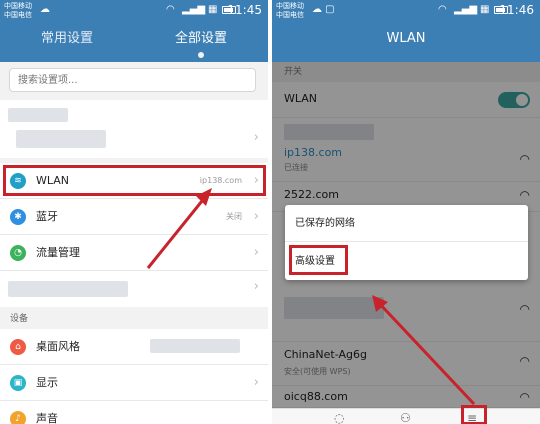 This screenshot has height=424, width=540. Describe the element at coordinates (47, 216) in the screenshot. I see `row-label: 蓝牙` at that location.